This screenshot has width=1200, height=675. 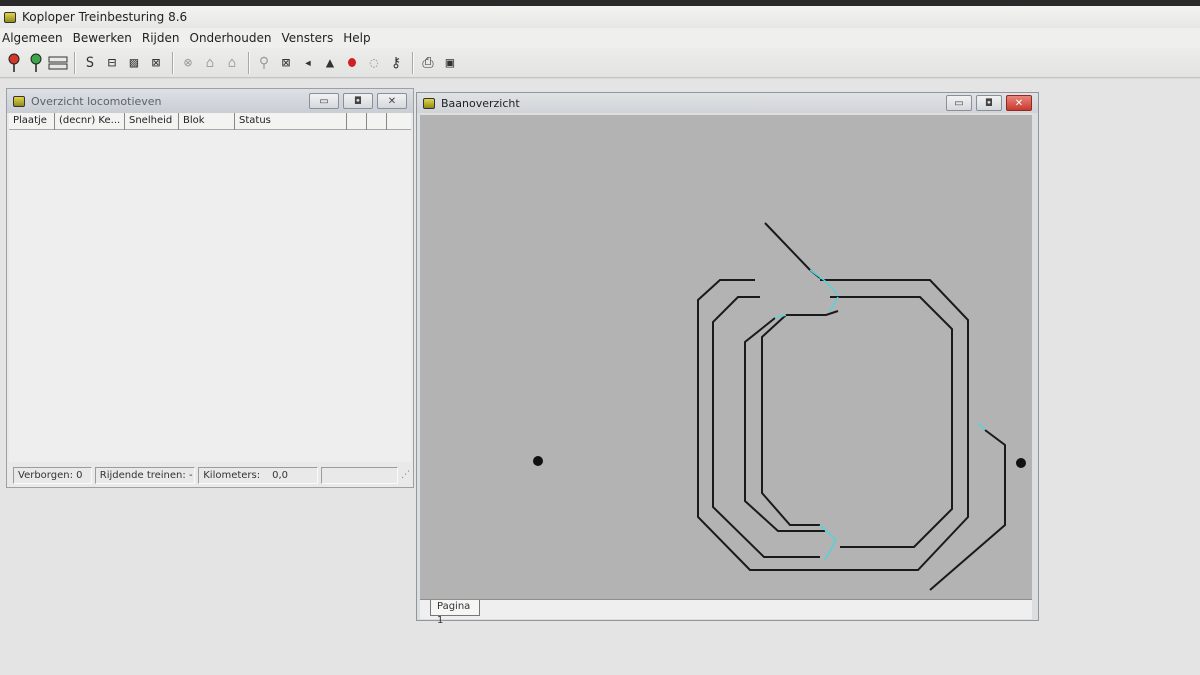 What do you see at coordinates (156, 63) in the screenshot?
I see `crossing-icon: ⊠` at bounding box center [156, 63].